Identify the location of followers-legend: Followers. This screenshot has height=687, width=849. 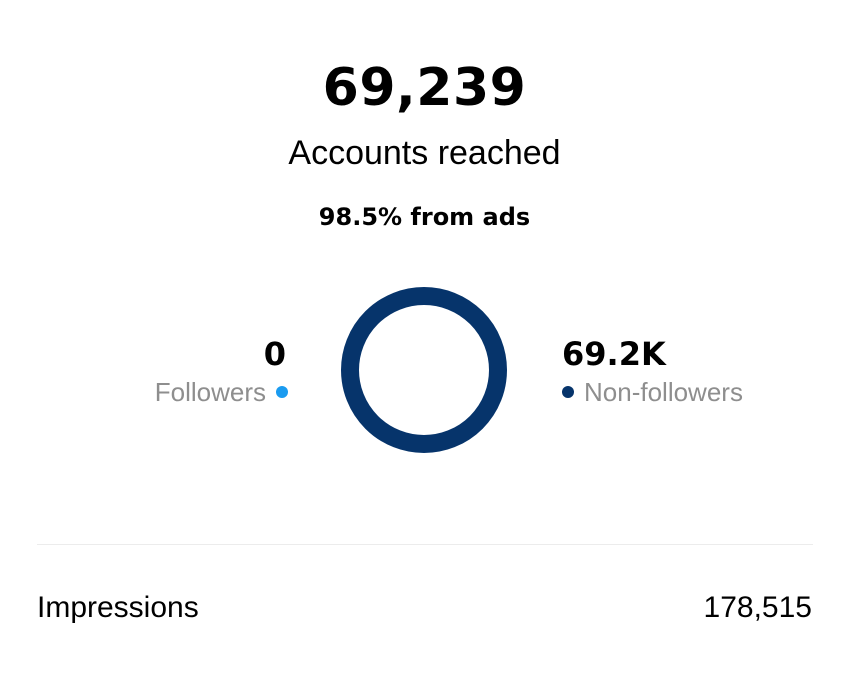
(221, 392).